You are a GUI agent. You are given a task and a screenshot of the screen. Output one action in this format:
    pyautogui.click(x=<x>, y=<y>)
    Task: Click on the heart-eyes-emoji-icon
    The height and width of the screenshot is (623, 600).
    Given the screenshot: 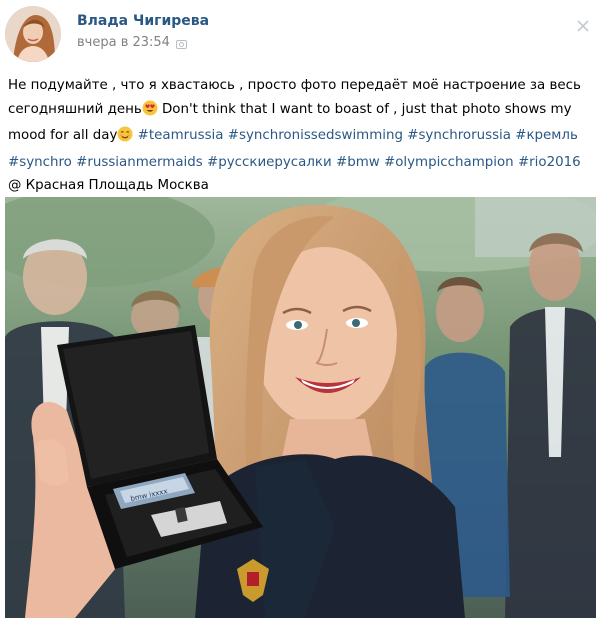 What is the action you would take?
    pyautogui.click(x=150, y=112)
    